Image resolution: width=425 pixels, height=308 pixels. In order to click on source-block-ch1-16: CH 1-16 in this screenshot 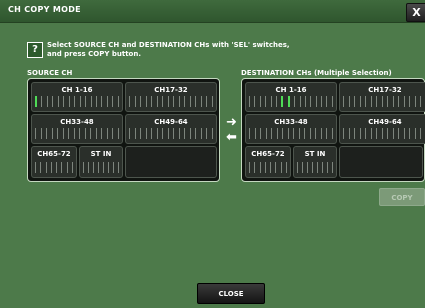, I will do `click(77, 97)`.